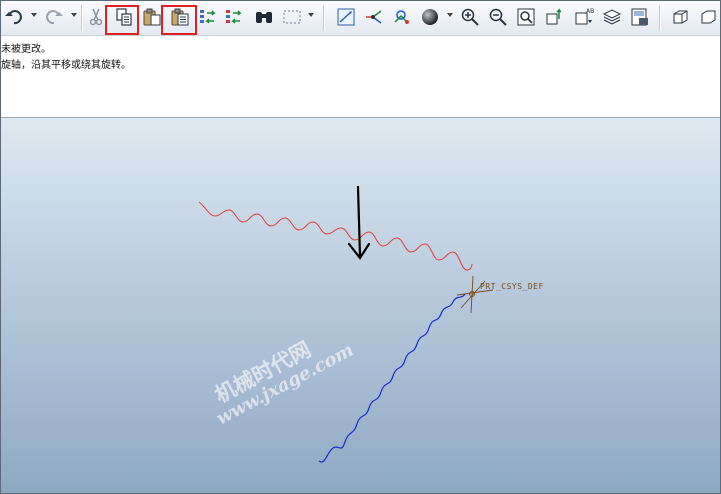 The height and width of the screenshot is (494, 721). Describe the element at coordinates (14, 17) in the screenshot. I see `undo-icon` at that location.